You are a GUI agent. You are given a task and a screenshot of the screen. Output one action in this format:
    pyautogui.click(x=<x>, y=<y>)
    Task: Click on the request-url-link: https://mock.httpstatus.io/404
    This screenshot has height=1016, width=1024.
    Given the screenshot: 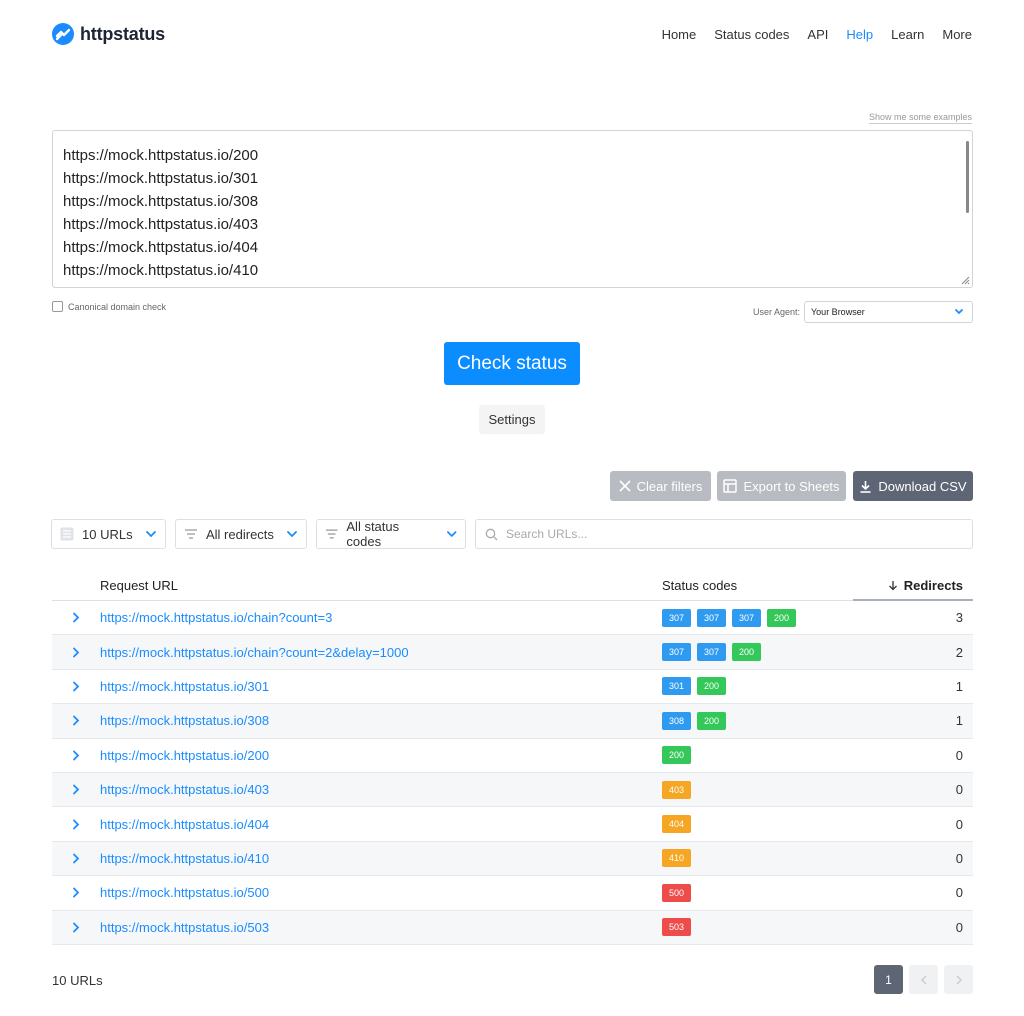 What is the action you would take?
    pyautogui.click(x=184, y=824)
    